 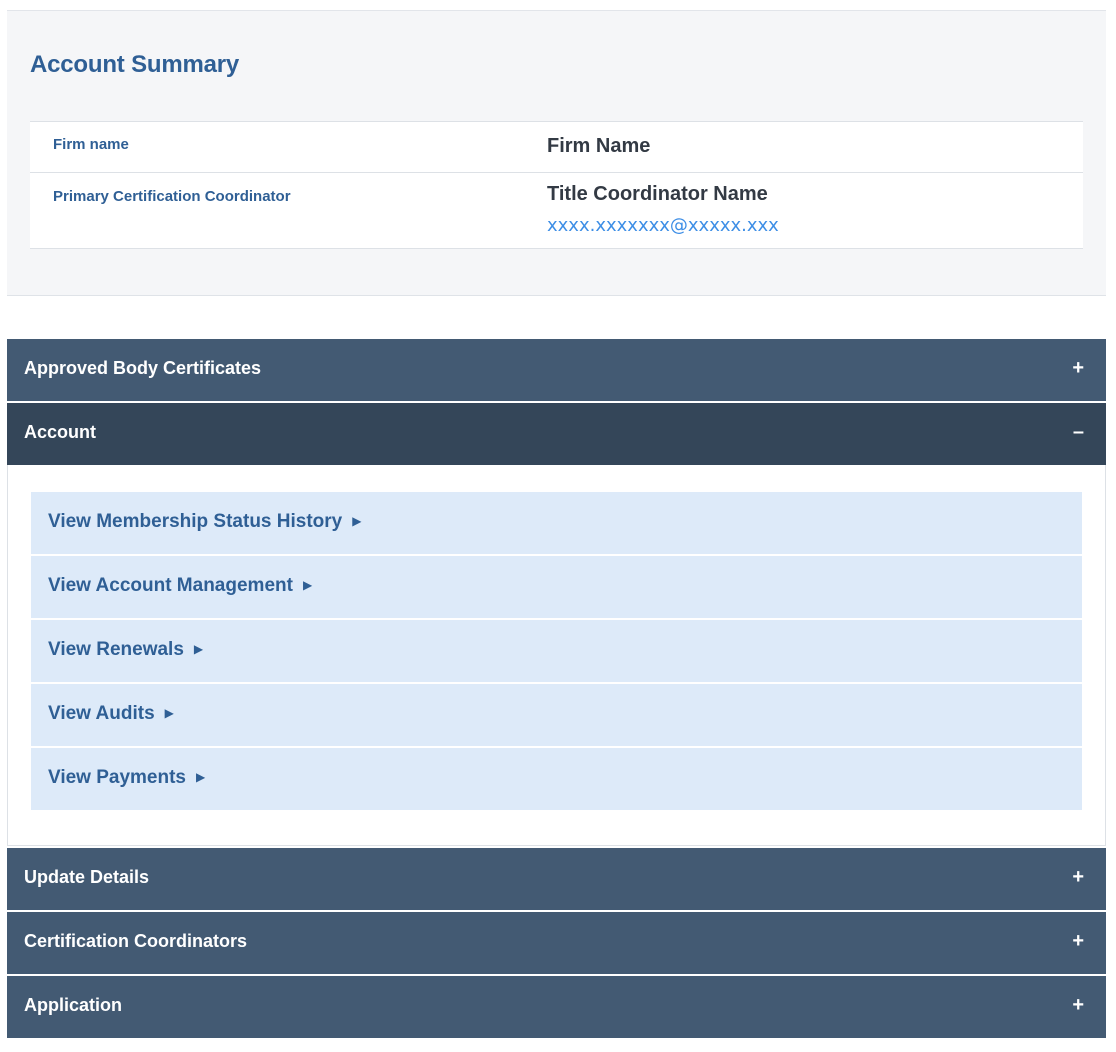 What do you see at coordinates (663, 225) in the screenshot?
I see `primary-coordinator-email-link: xxxx.xxxxxxx@xxxxx.xxx` at bounding box center [663, 225].